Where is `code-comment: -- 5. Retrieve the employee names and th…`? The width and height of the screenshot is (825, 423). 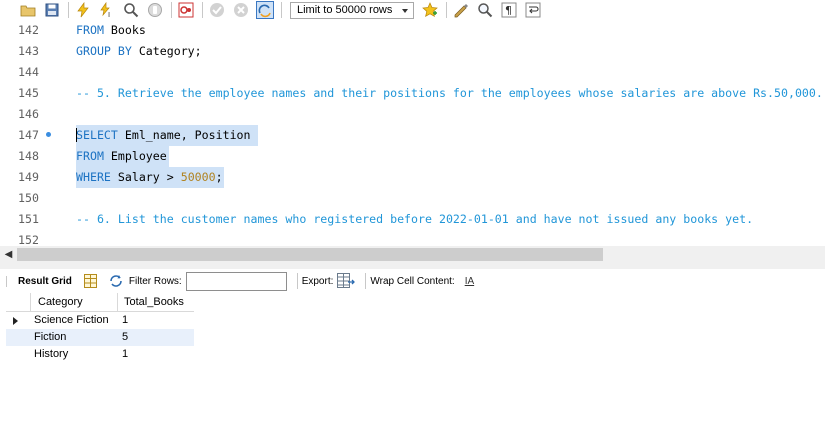
code-comment: -- 5. Retrieve the employee names and th… is located at coordinates (449, 93).